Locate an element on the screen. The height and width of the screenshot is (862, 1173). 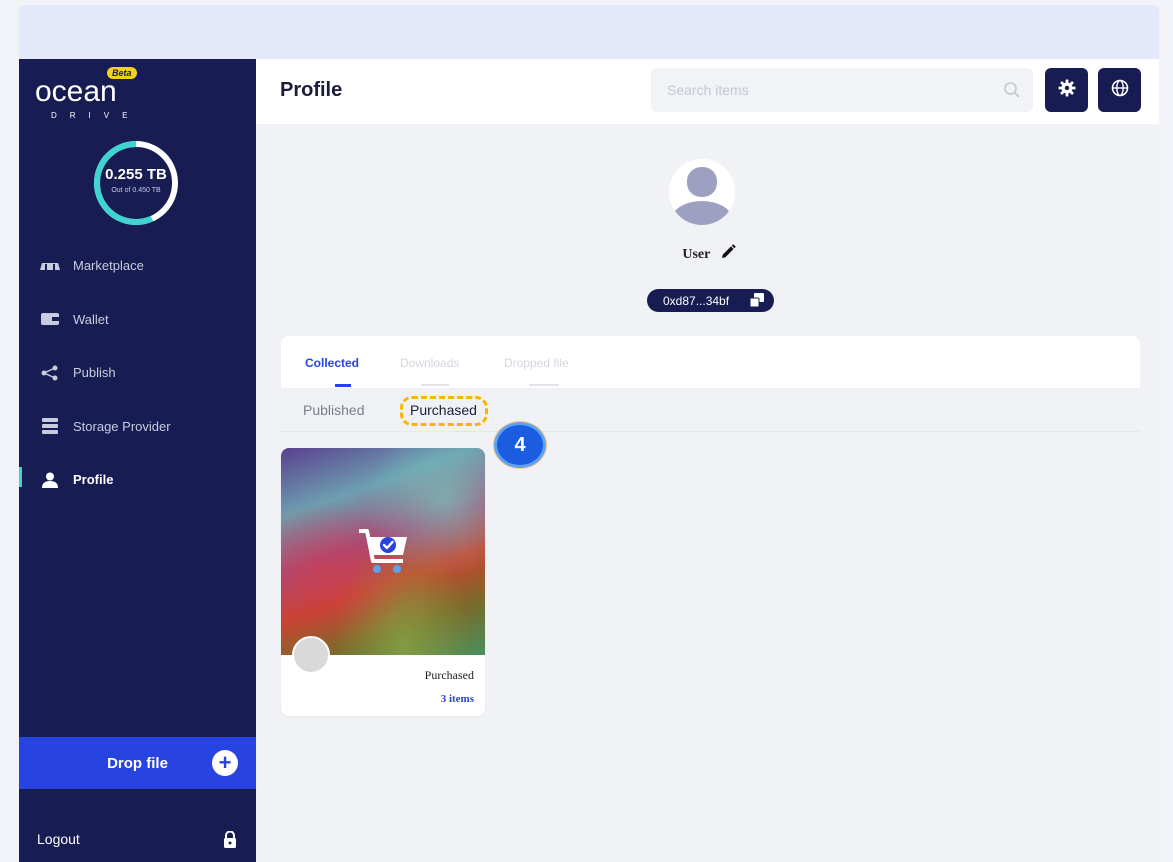
sidebar-item-publish: Publish is located at coordinates (137, 373).